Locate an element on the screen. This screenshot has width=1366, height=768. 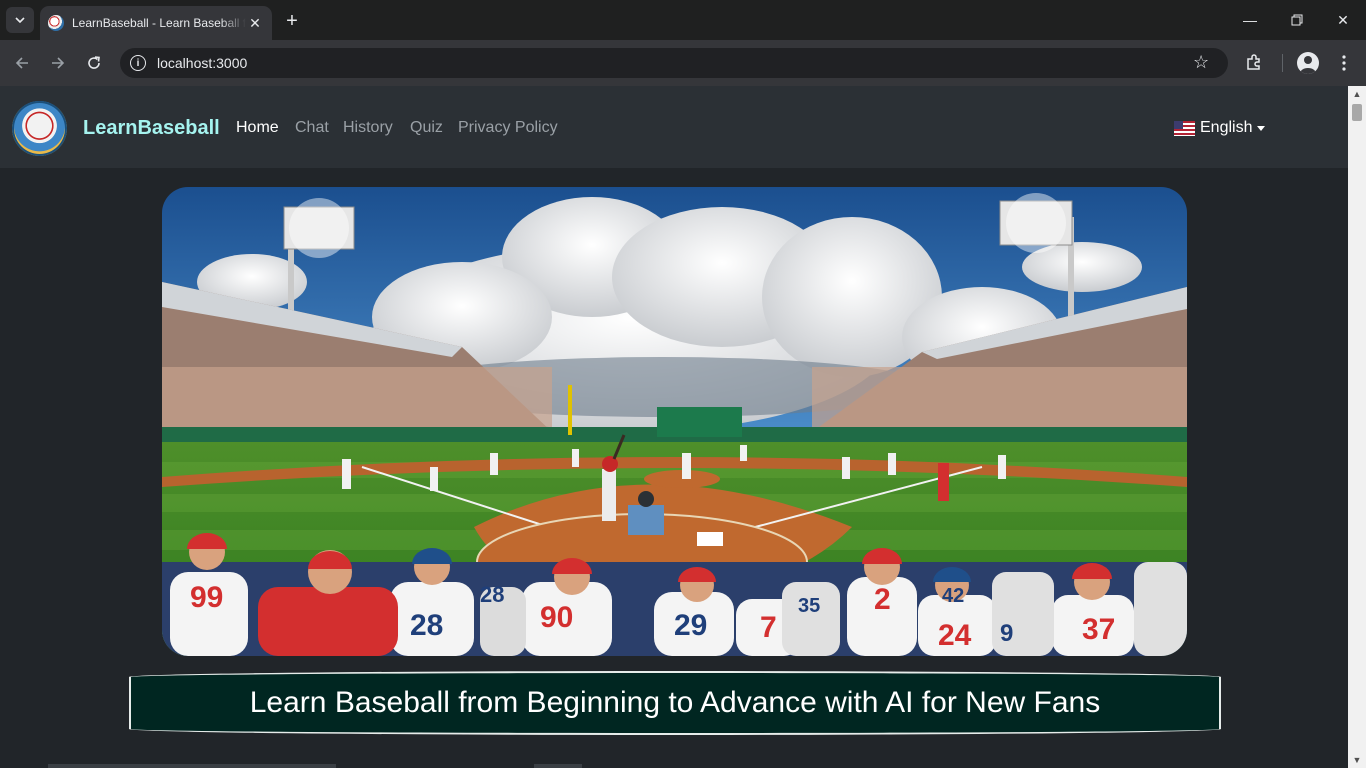
close-icon: ✕ is located at coordinates (255, 23).